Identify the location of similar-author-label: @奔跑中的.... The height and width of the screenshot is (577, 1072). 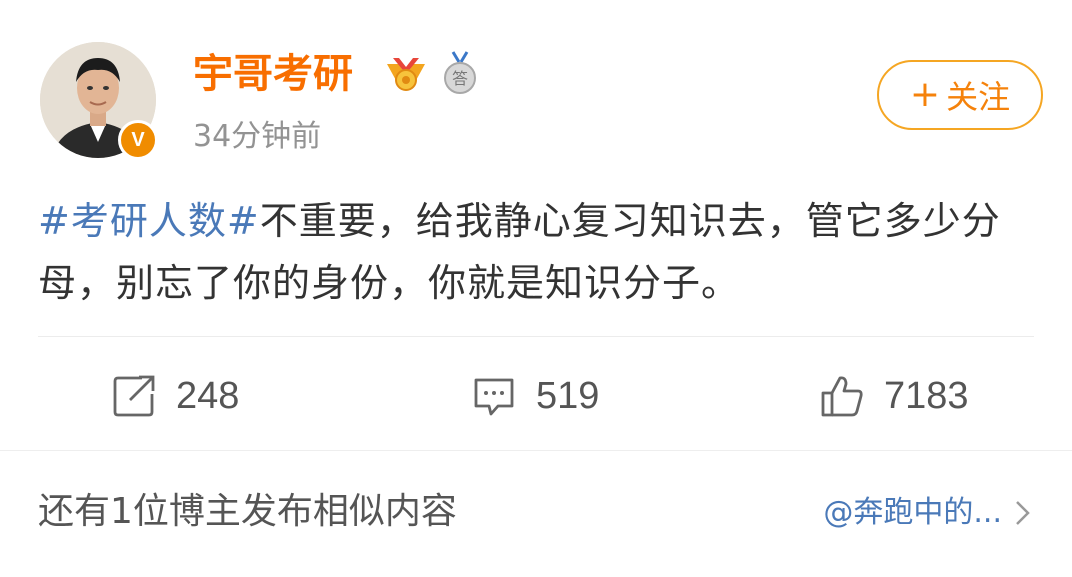
(912, 512).